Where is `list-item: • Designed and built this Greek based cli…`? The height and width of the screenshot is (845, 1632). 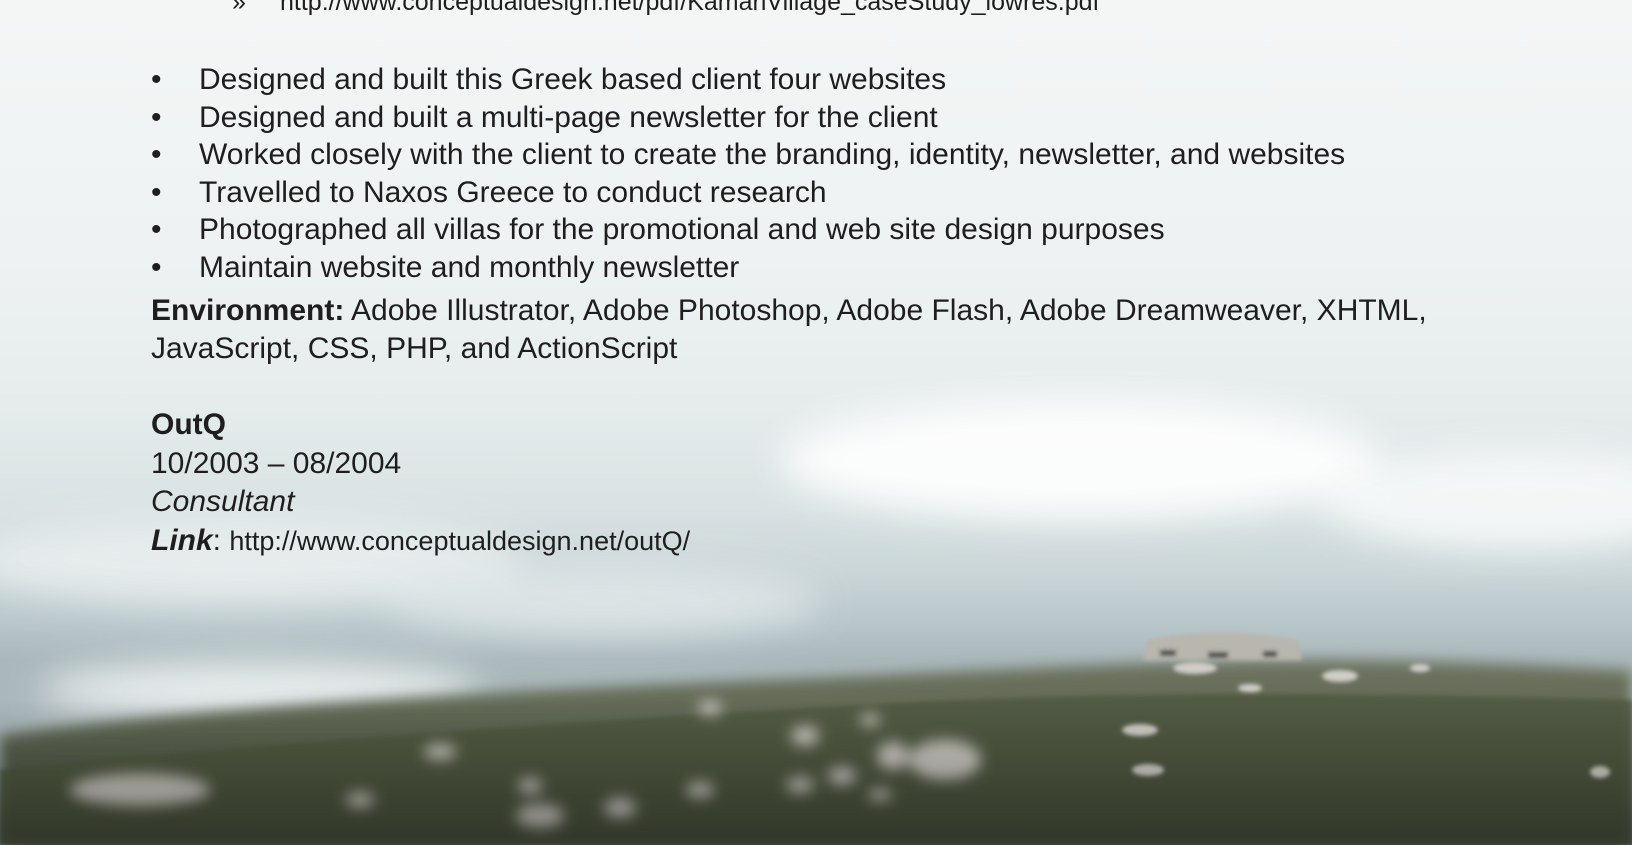 list-item: • Designed and built this Greek based cli… is located at coordinates (748, 80).